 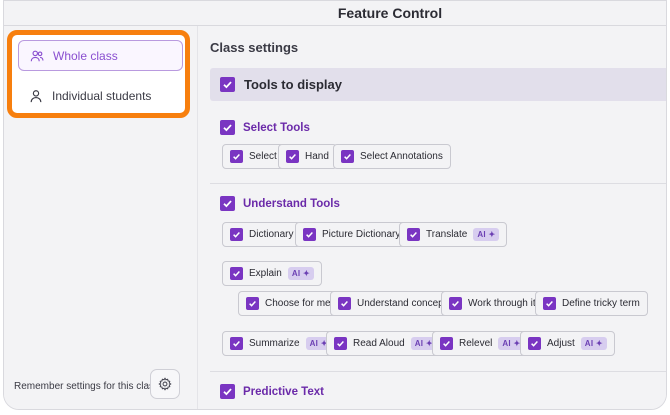 I want to click on tool-chip-adjust: Adjust AI ✦, so click(x=567, y=343).